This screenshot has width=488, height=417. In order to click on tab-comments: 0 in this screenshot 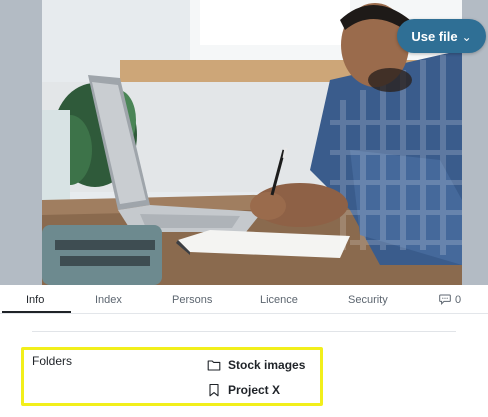, I will do `click(450, 299)`.